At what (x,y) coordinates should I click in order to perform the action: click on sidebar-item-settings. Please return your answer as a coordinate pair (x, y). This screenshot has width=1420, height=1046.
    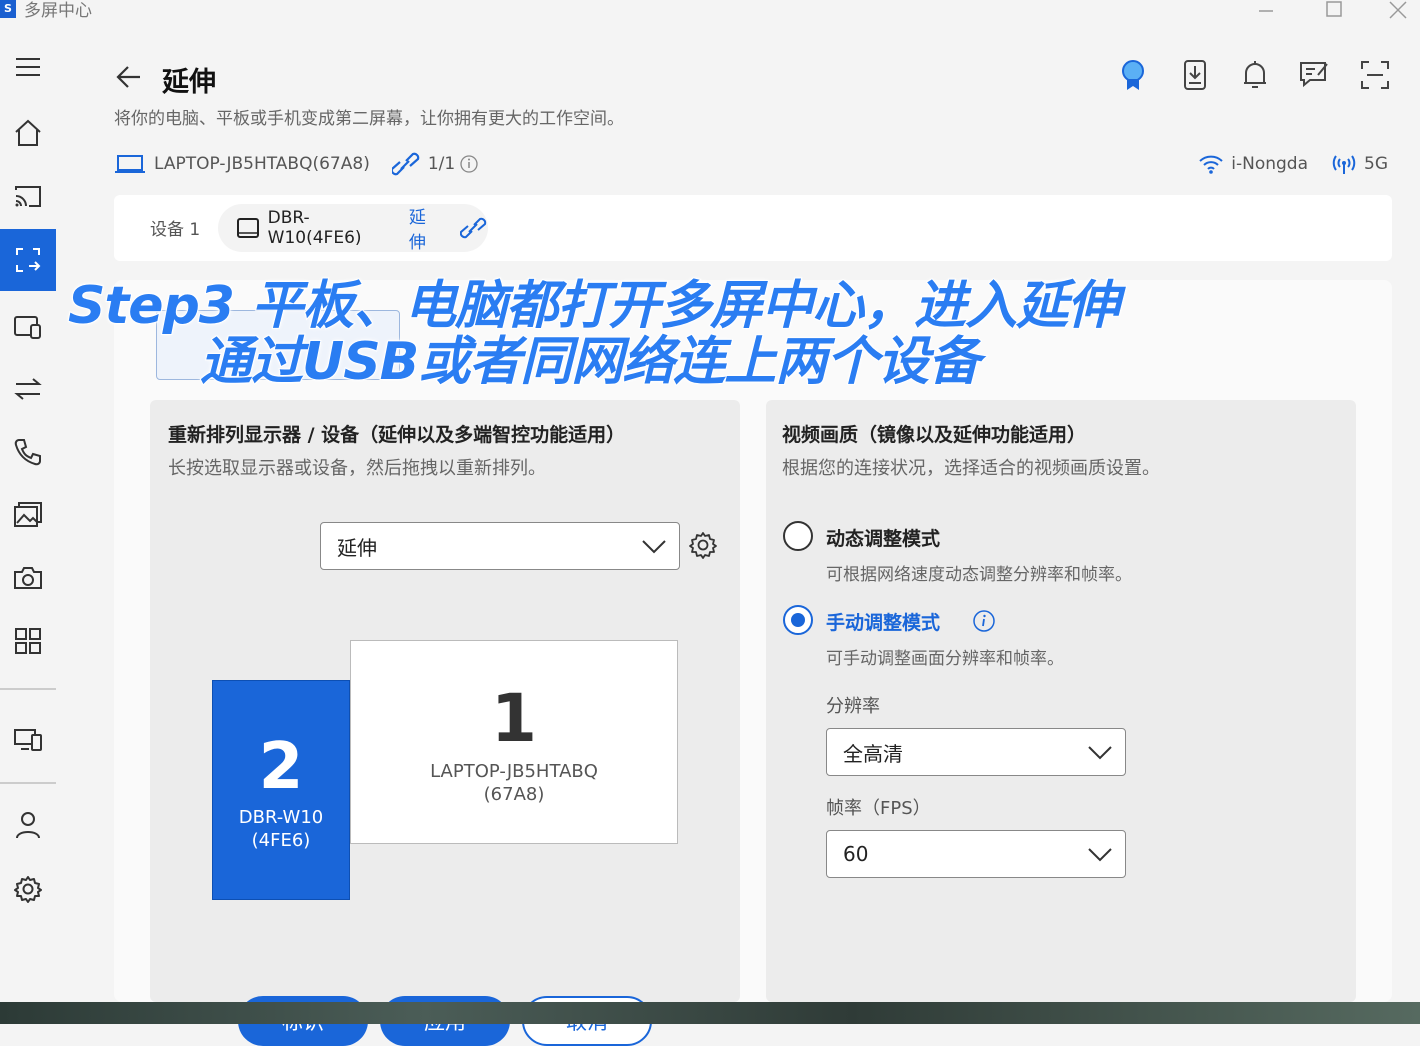
    Looking at the image, I should click on (28, 889).